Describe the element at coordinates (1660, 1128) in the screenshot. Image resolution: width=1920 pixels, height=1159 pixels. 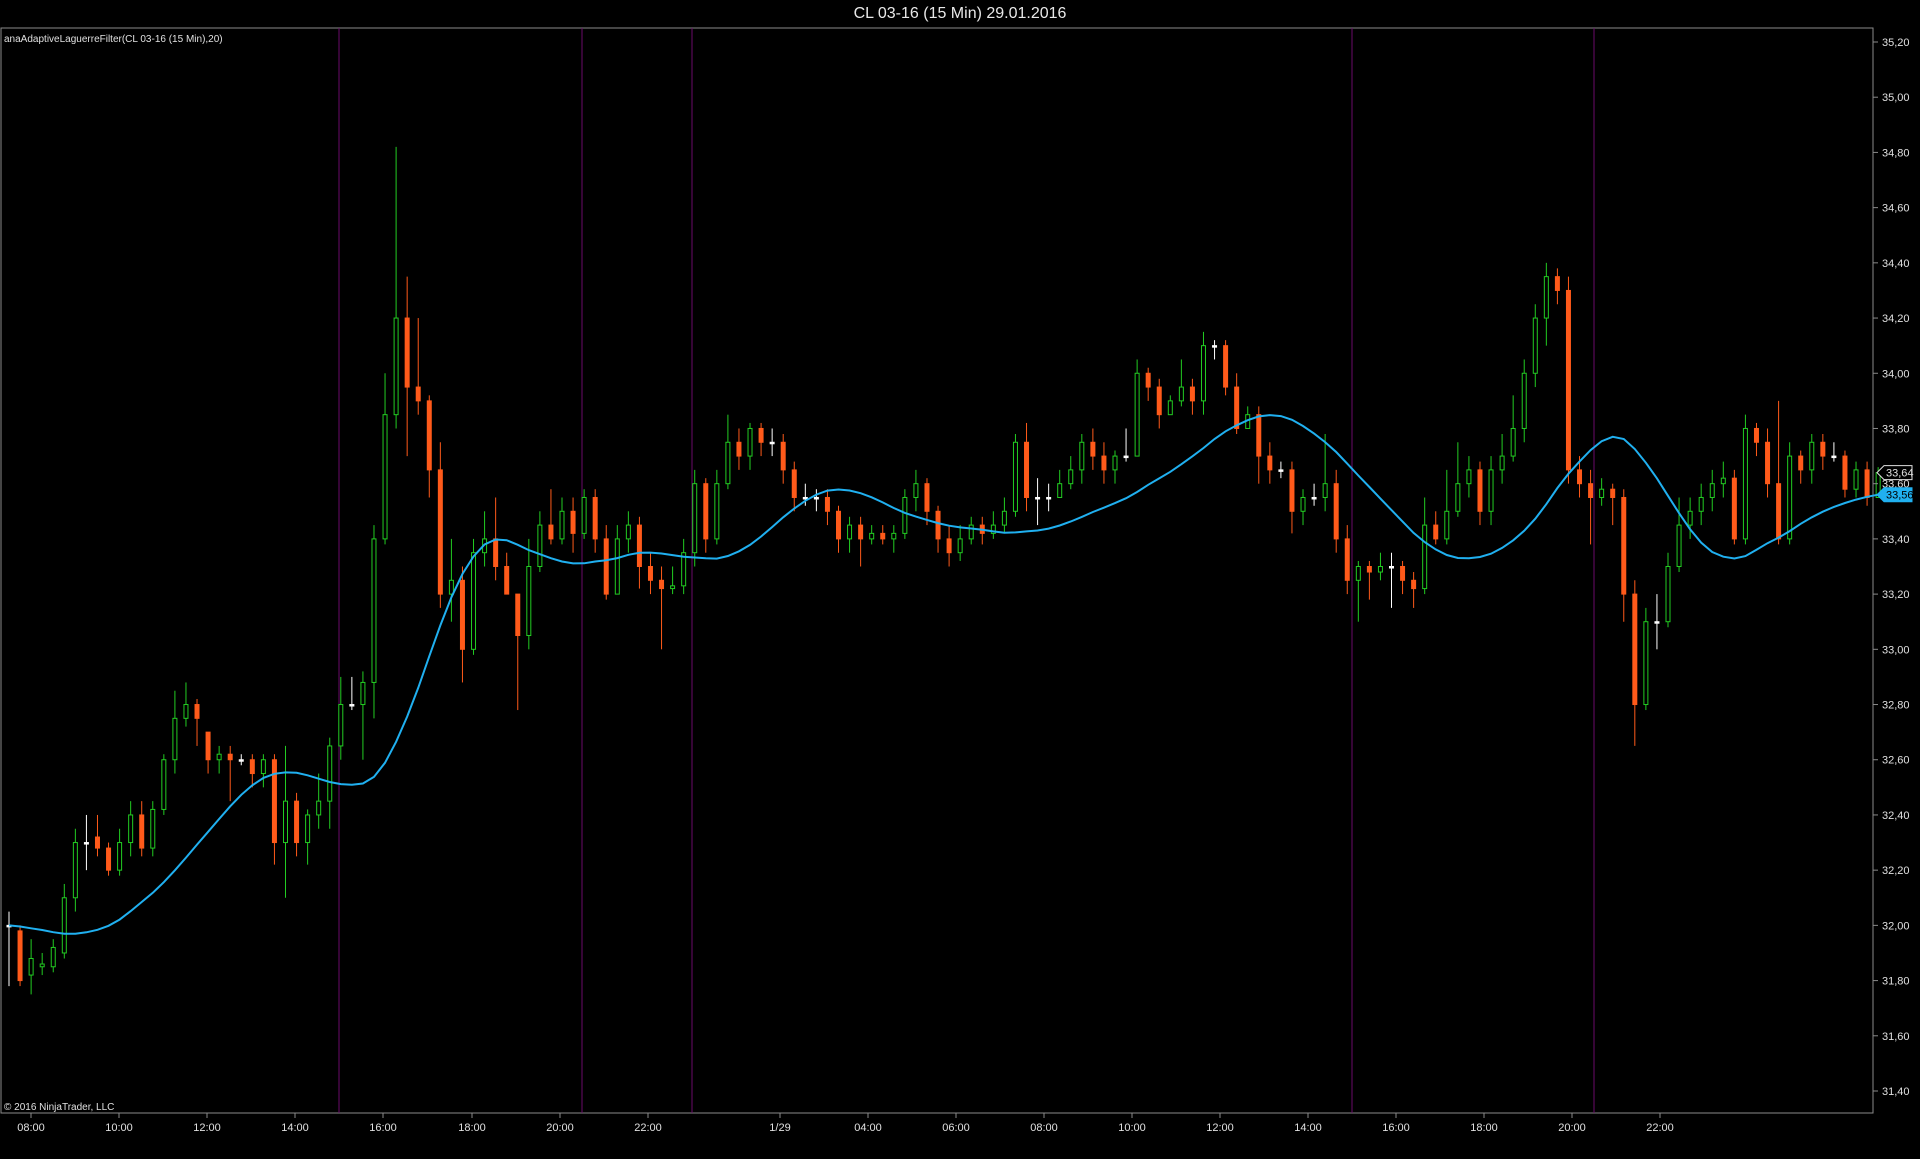
I see `x-tick-label: 22:00` at that location.